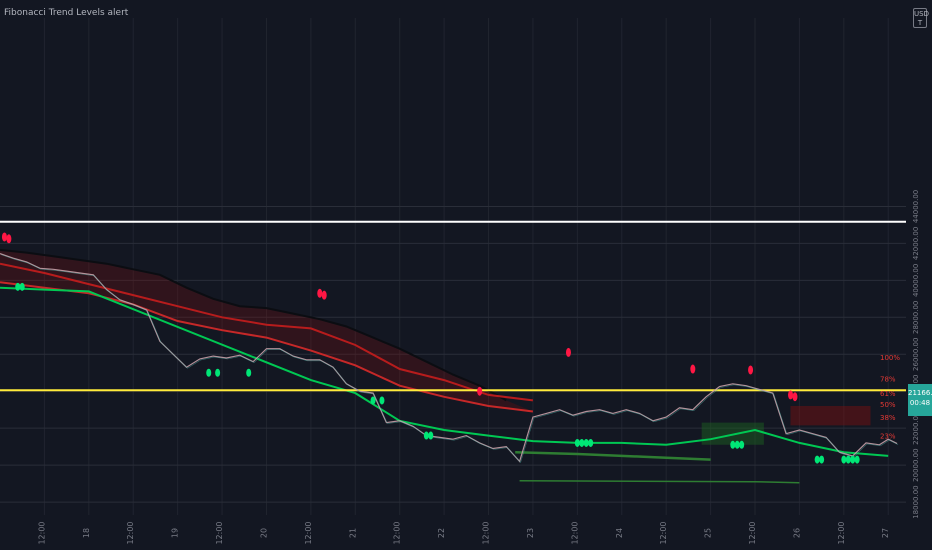 This screenshot has height=550, width=932. I want to click on time-axis-label: 18, so click(86, 533).